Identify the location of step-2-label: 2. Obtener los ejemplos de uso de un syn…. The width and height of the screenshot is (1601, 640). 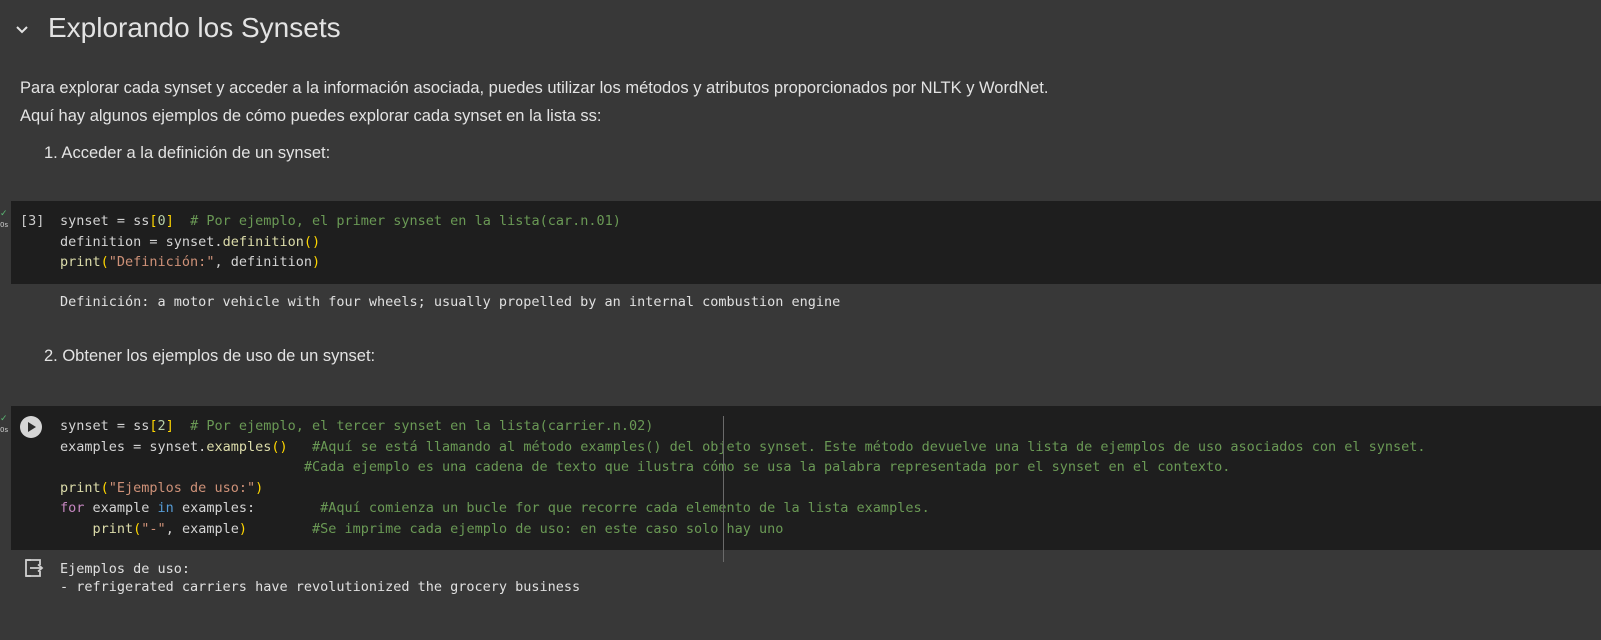
(210, 356).